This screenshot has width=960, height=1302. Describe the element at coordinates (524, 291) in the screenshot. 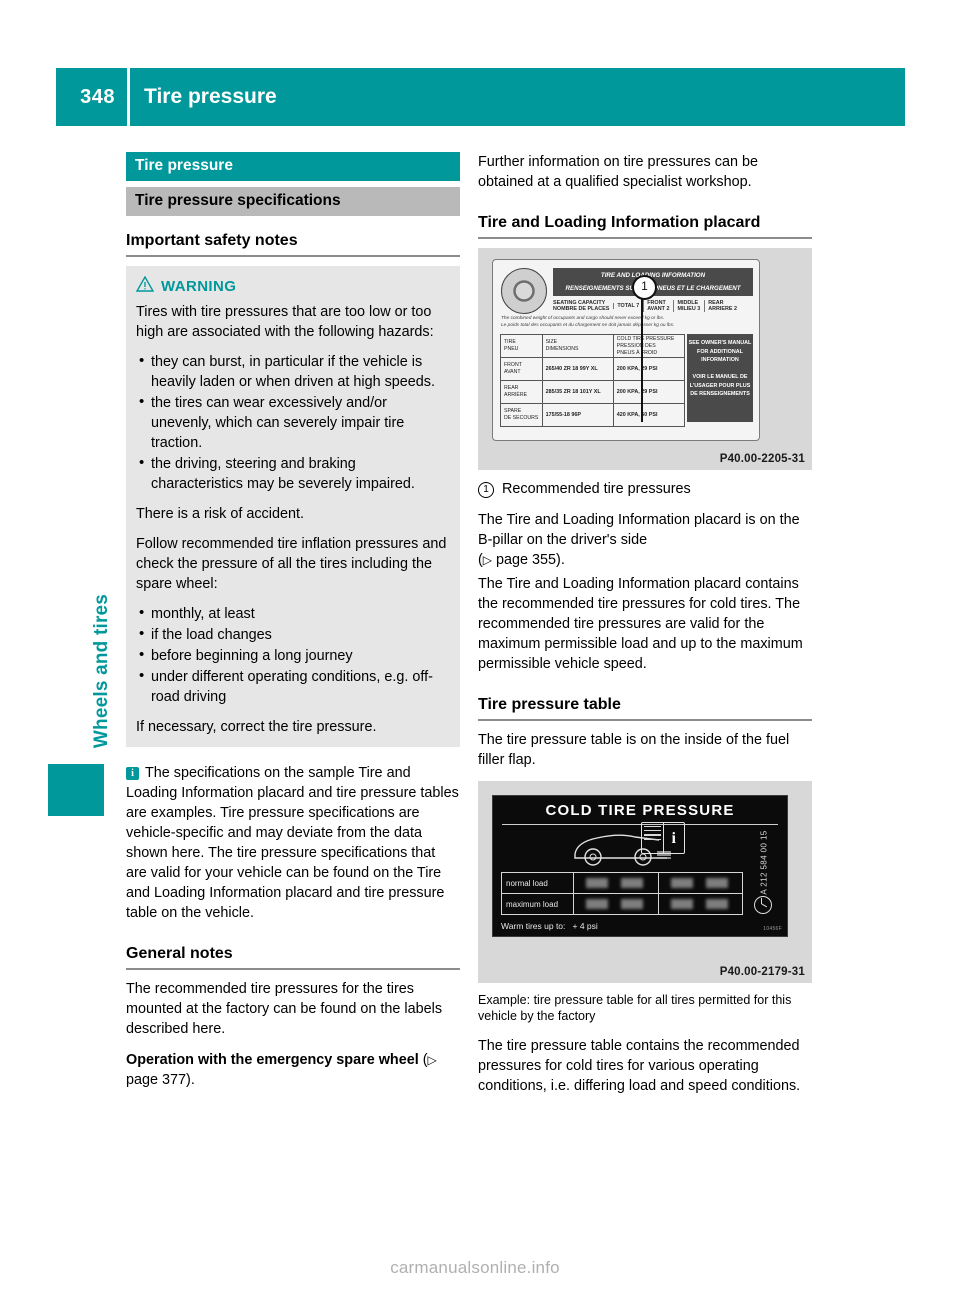

I see `wheel-icon` at that location.